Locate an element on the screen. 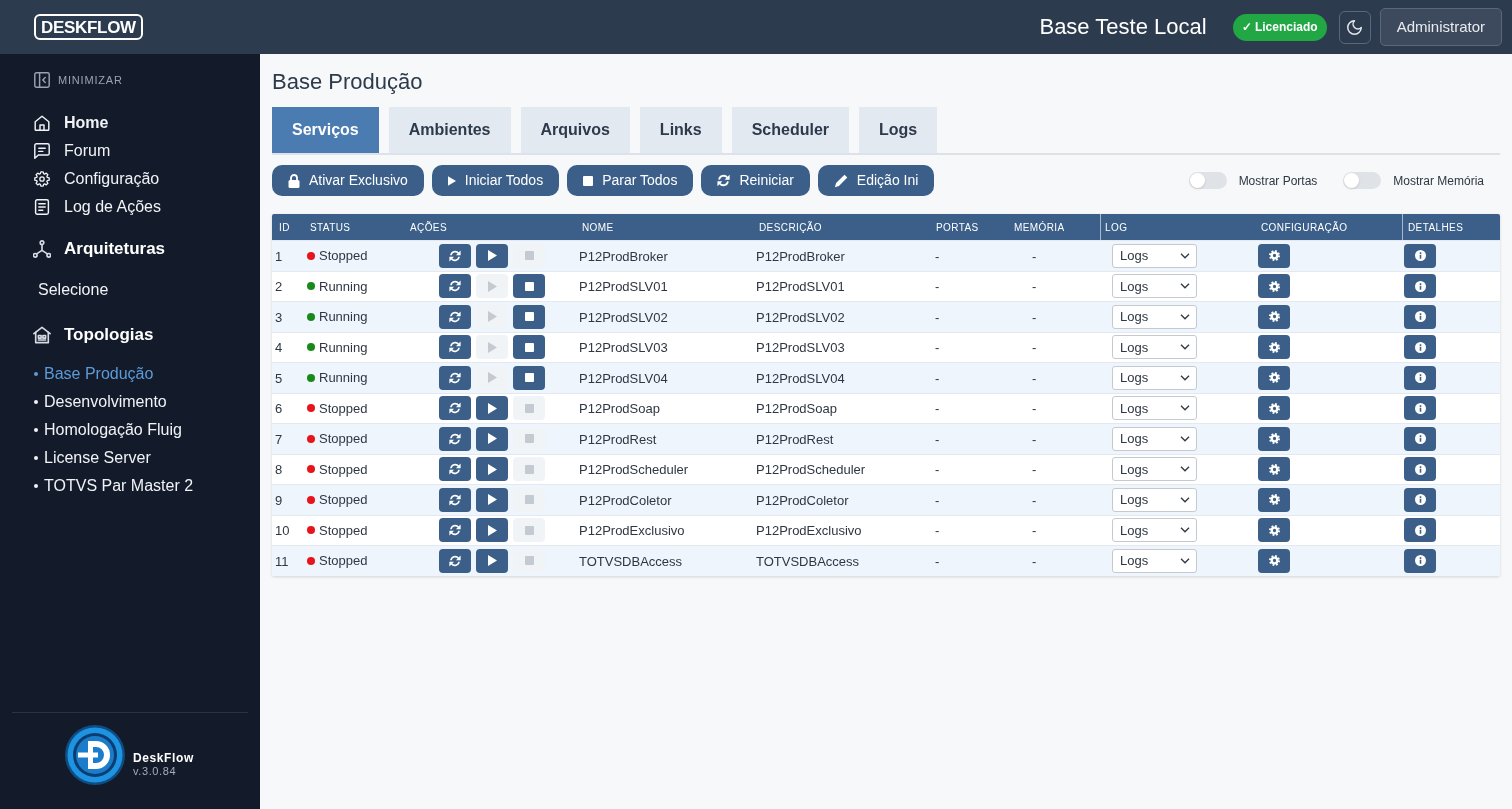  tab: Links is located at coordinates (680, 130).